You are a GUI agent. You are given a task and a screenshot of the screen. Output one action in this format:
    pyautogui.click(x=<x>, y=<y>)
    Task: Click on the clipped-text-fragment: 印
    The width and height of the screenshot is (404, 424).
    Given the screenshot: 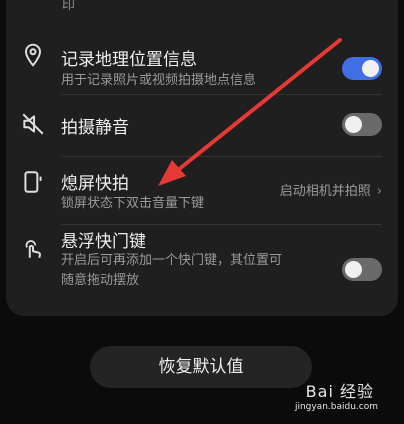 What is the action you would take?
    pyautogui.click(x=69, y=6)
    